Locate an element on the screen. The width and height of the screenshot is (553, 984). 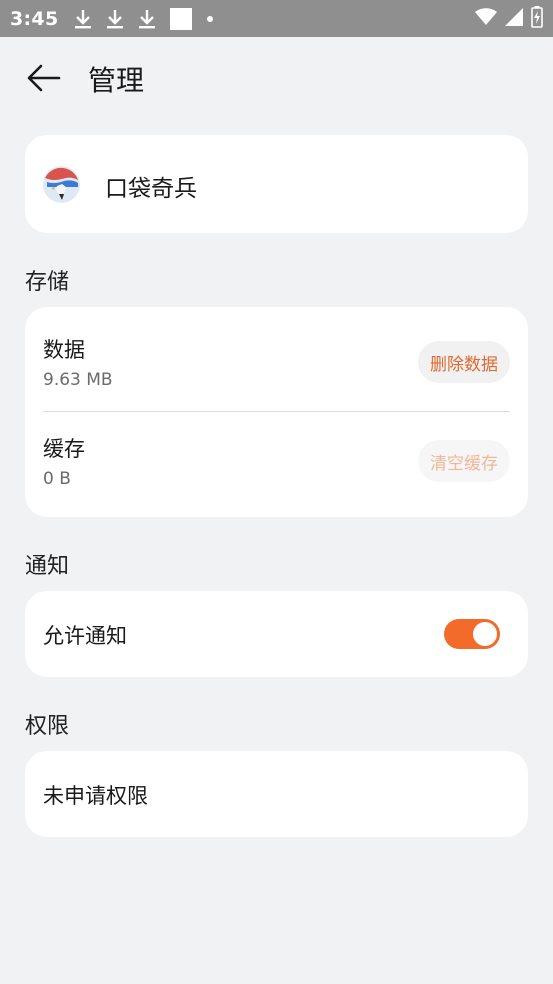
notification-card: 允许通知 is located at coordinates (276, 634).